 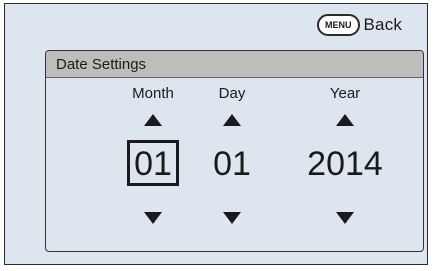 I want to click on year-value: 2014, so click(x=345, y=164).